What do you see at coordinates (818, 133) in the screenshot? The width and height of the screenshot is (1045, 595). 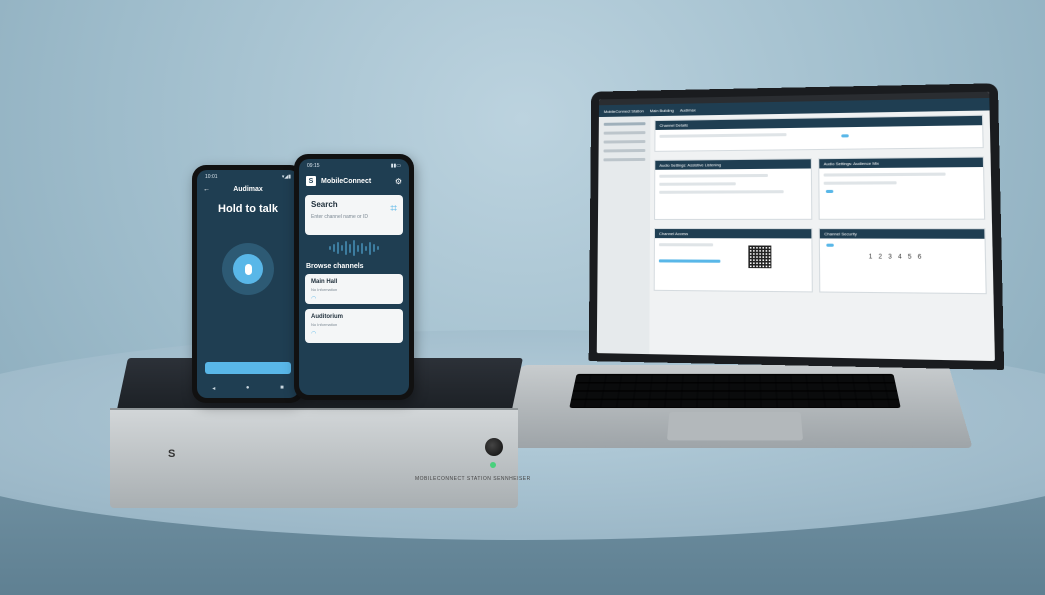 I see `channel-details-panel: Channel Details` at bounding box center [818, 133].